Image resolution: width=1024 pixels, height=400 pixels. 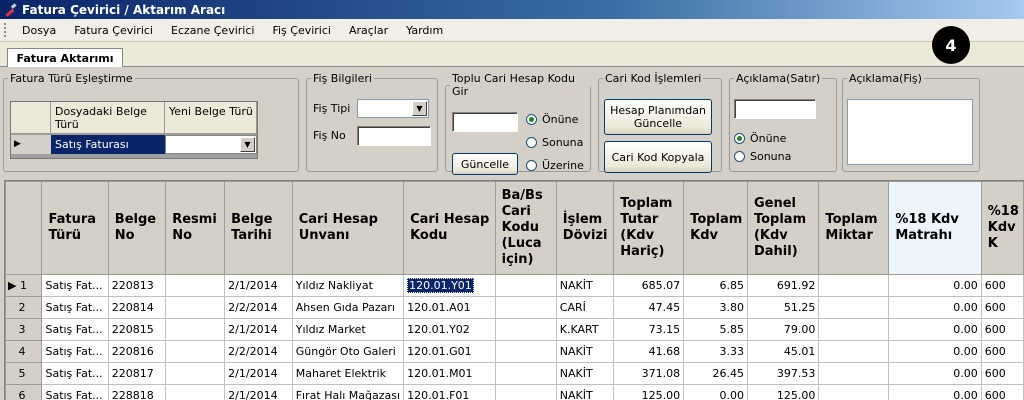 What do you see at coordinates (783, 373) in the screenshot?
I see `cell-genel: 397.53` at bounding box center [783, 373].